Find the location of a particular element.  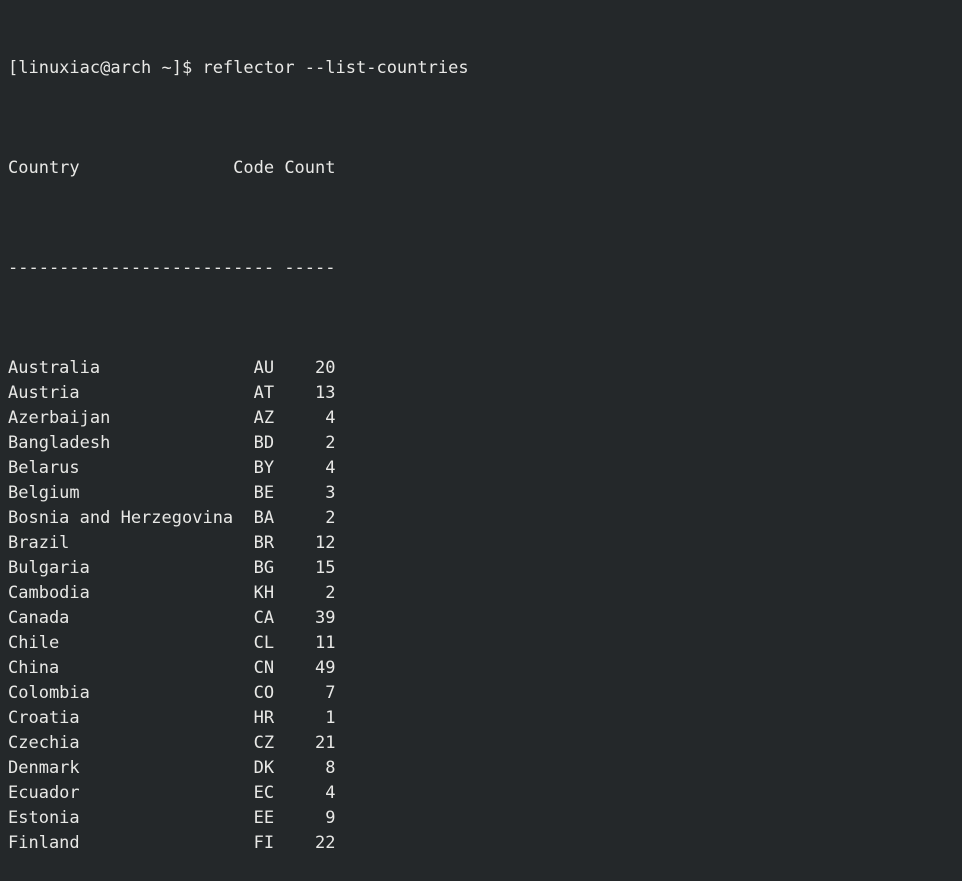

cell-code: AZ is located at coordinates (264, 418).